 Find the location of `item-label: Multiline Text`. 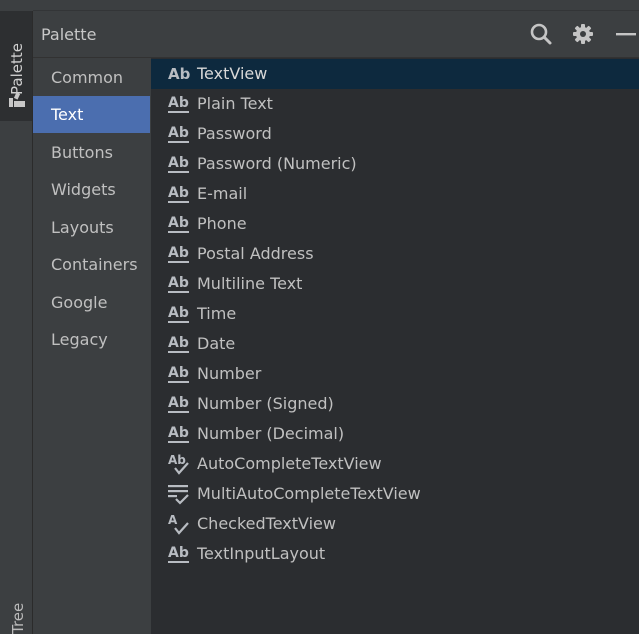

item-label: Multiline Text is located at coordinates (250, 283).